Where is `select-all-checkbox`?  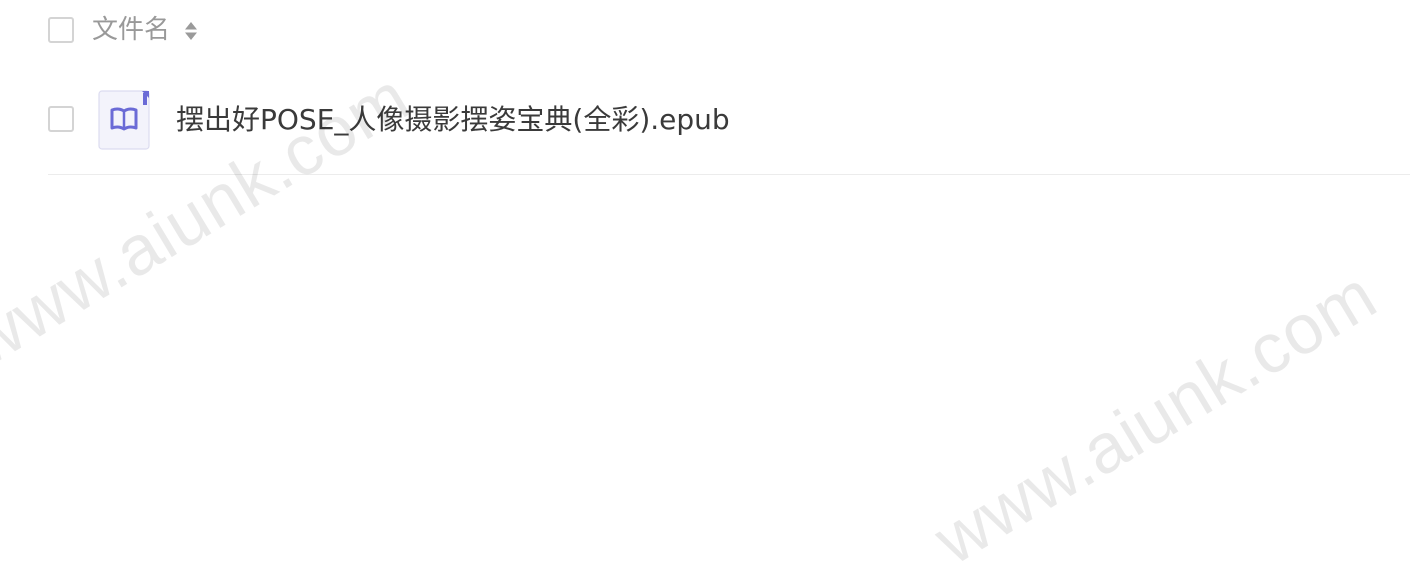
select-all-checkbox is located at coordinates (61, 30).